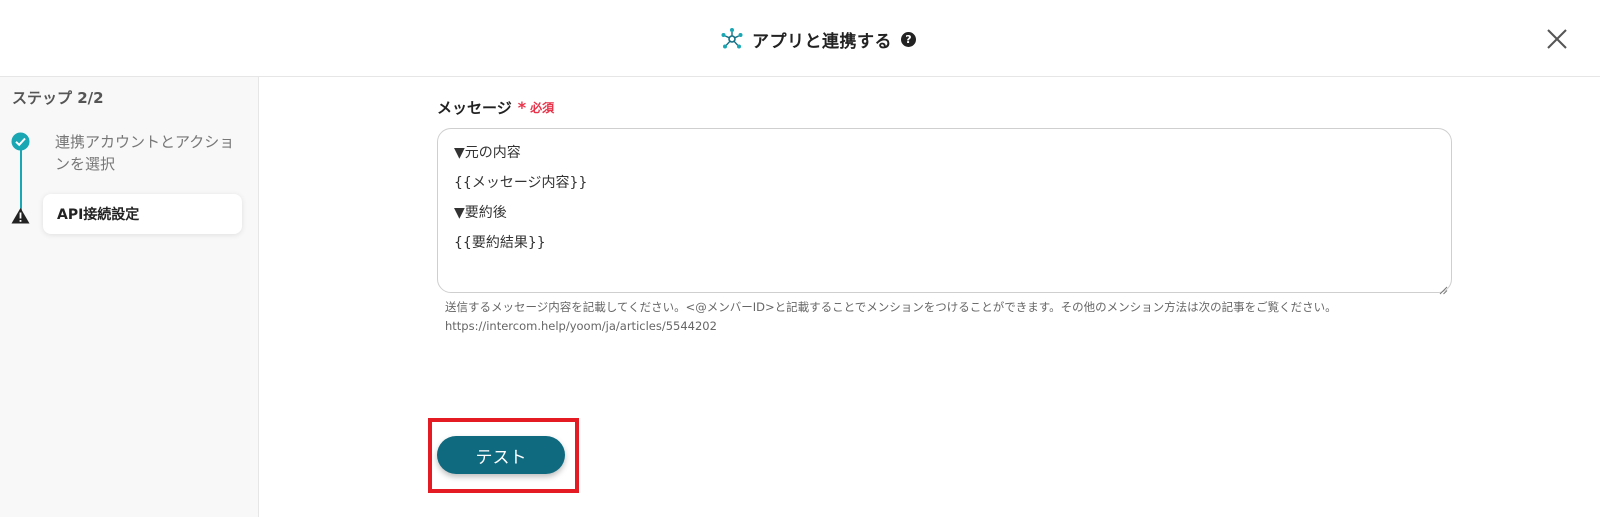 The image size is (1600, 517). What do you see at coordinates (542, 108) in the screenshot?
I see `required-label: 必須` at bounding box center [542, 108].